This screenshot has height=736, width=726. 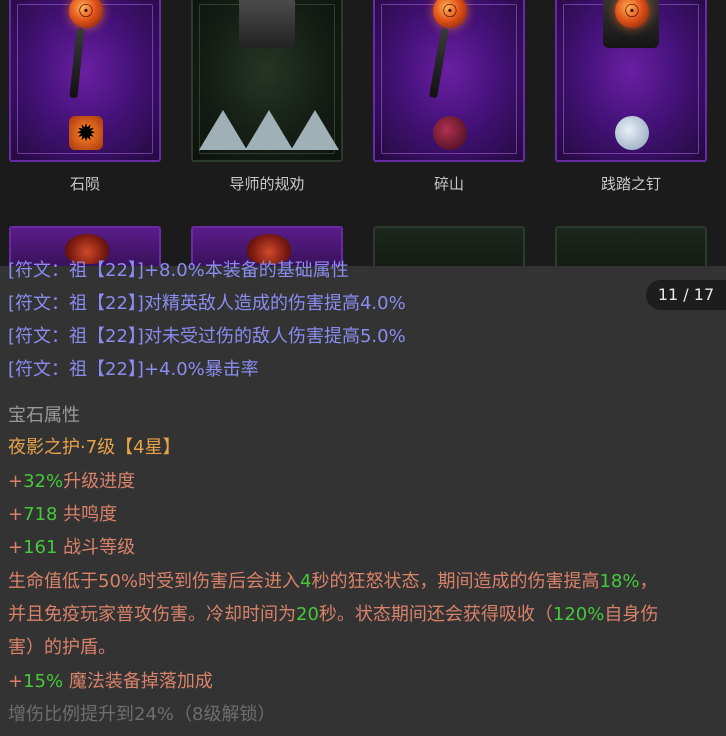 I want to click on gem-stat-row: +32%升级进度, so click(x=71, y=482).